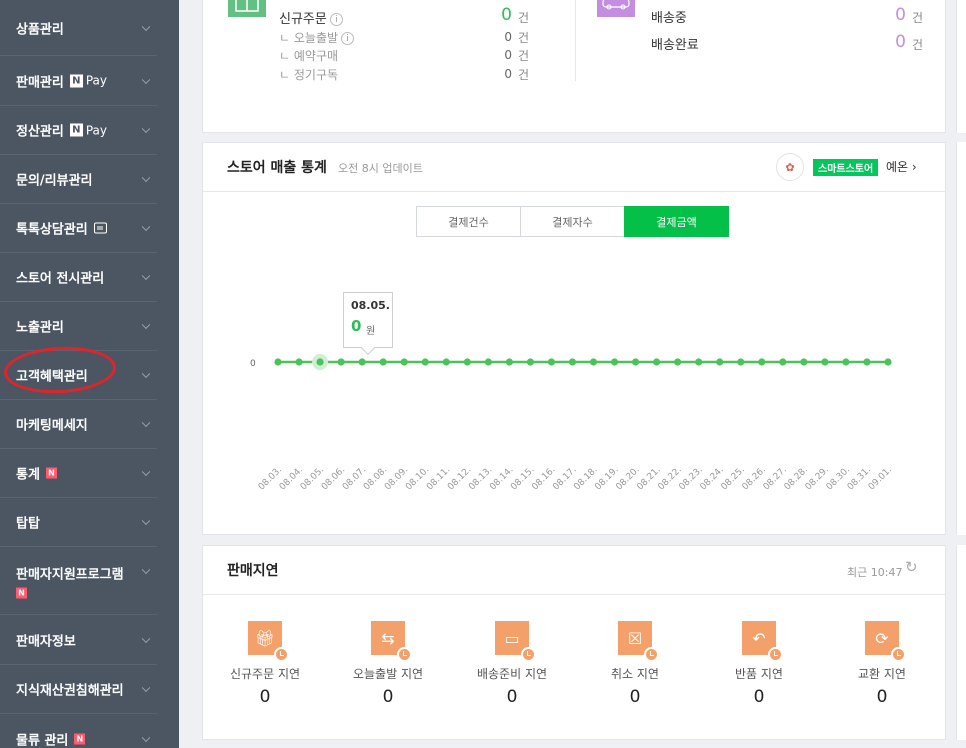 This screenshot has height=748, width=966. What do you see at coordinates (896, 15) in the screenshot?
I see `shipping-count: 0` at bounding box center [896, 15].